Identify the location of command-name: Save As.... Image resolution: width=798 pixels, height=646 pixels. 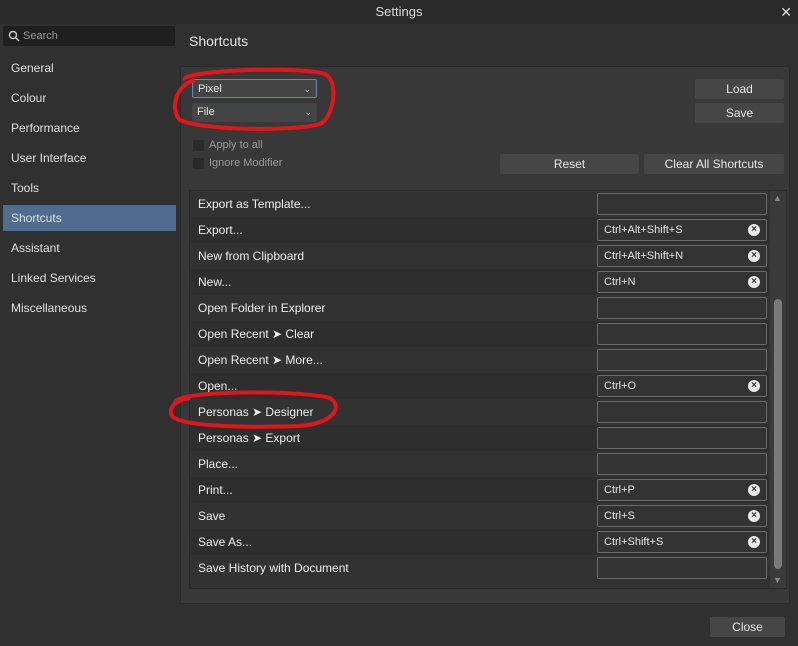
(225, 542).